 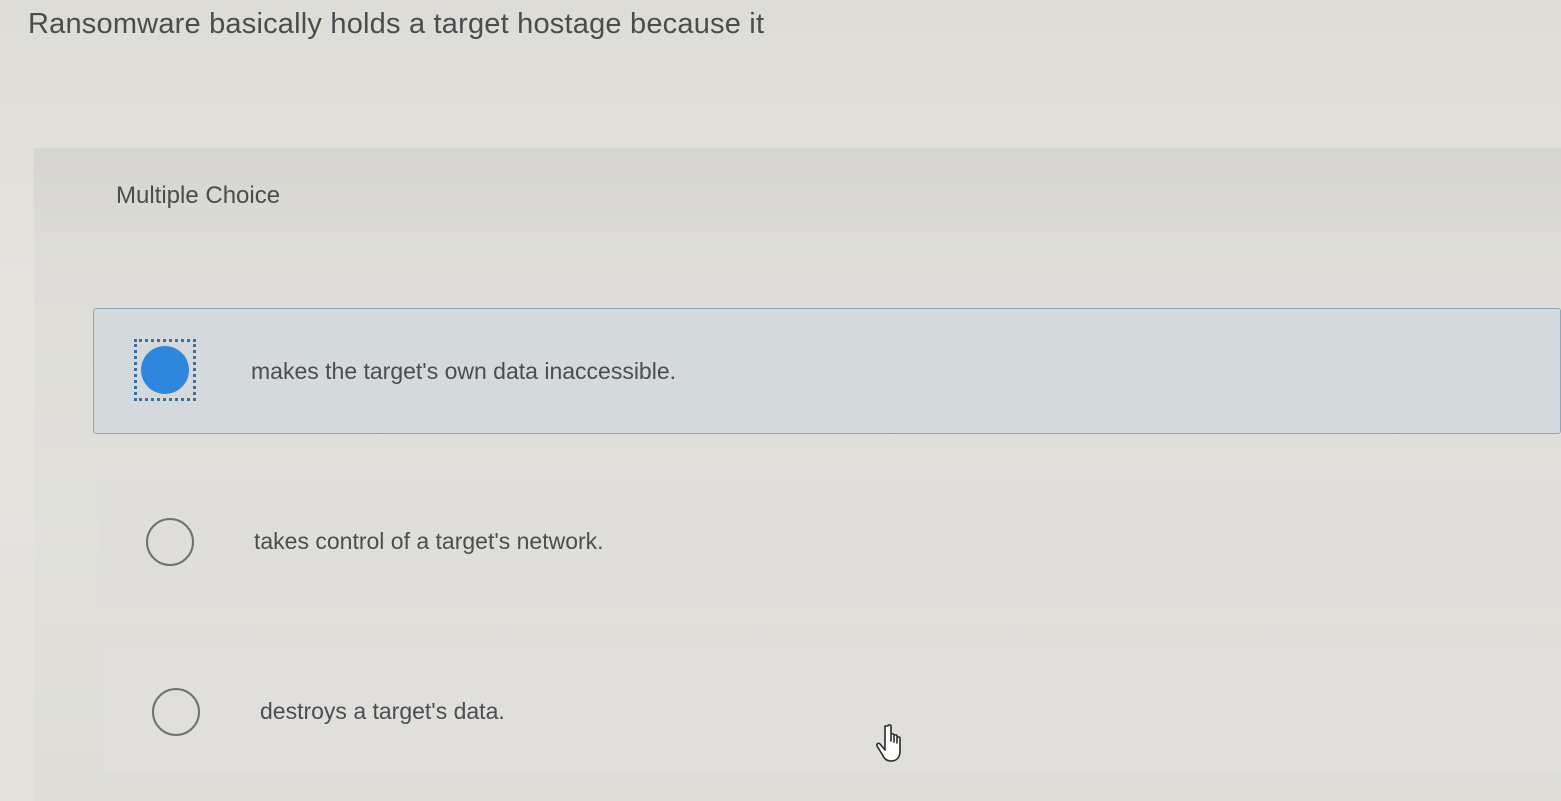 I want to click on radio-focus-ring, so click(x=165, y=370).